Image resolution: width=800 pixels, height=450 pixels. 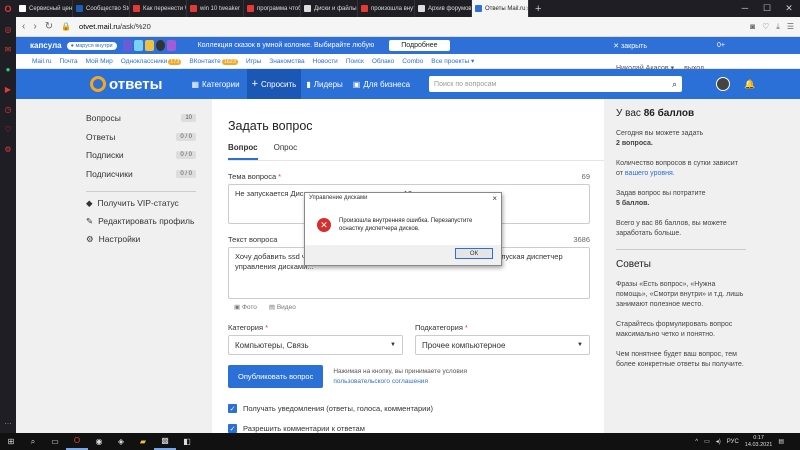 What do you see at coordinates (34, 26) in the screenshot?
I see `forward-icon: ›` at bounding box center [34, 26].